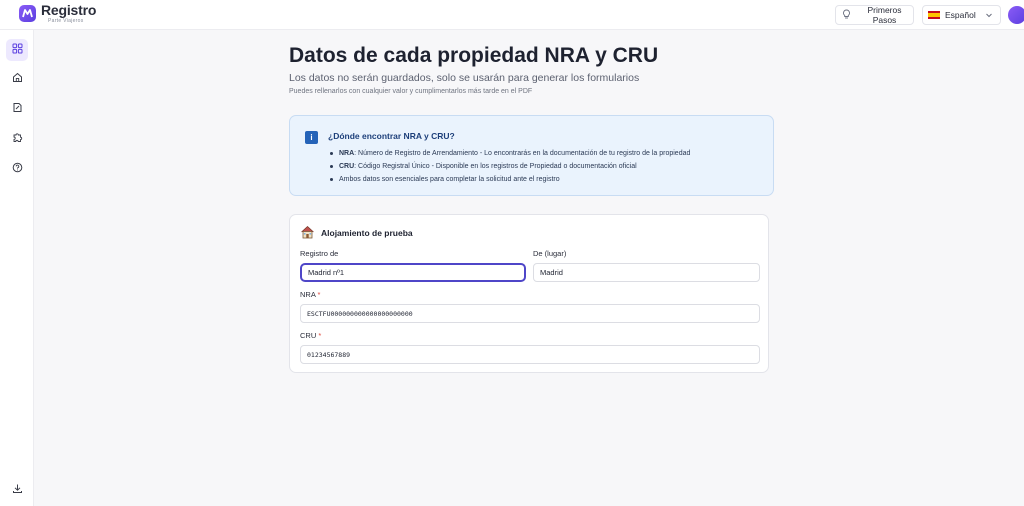 This screenshot has width=1024, height=506. I want to click on document-edit-icon, so click(17, 109).